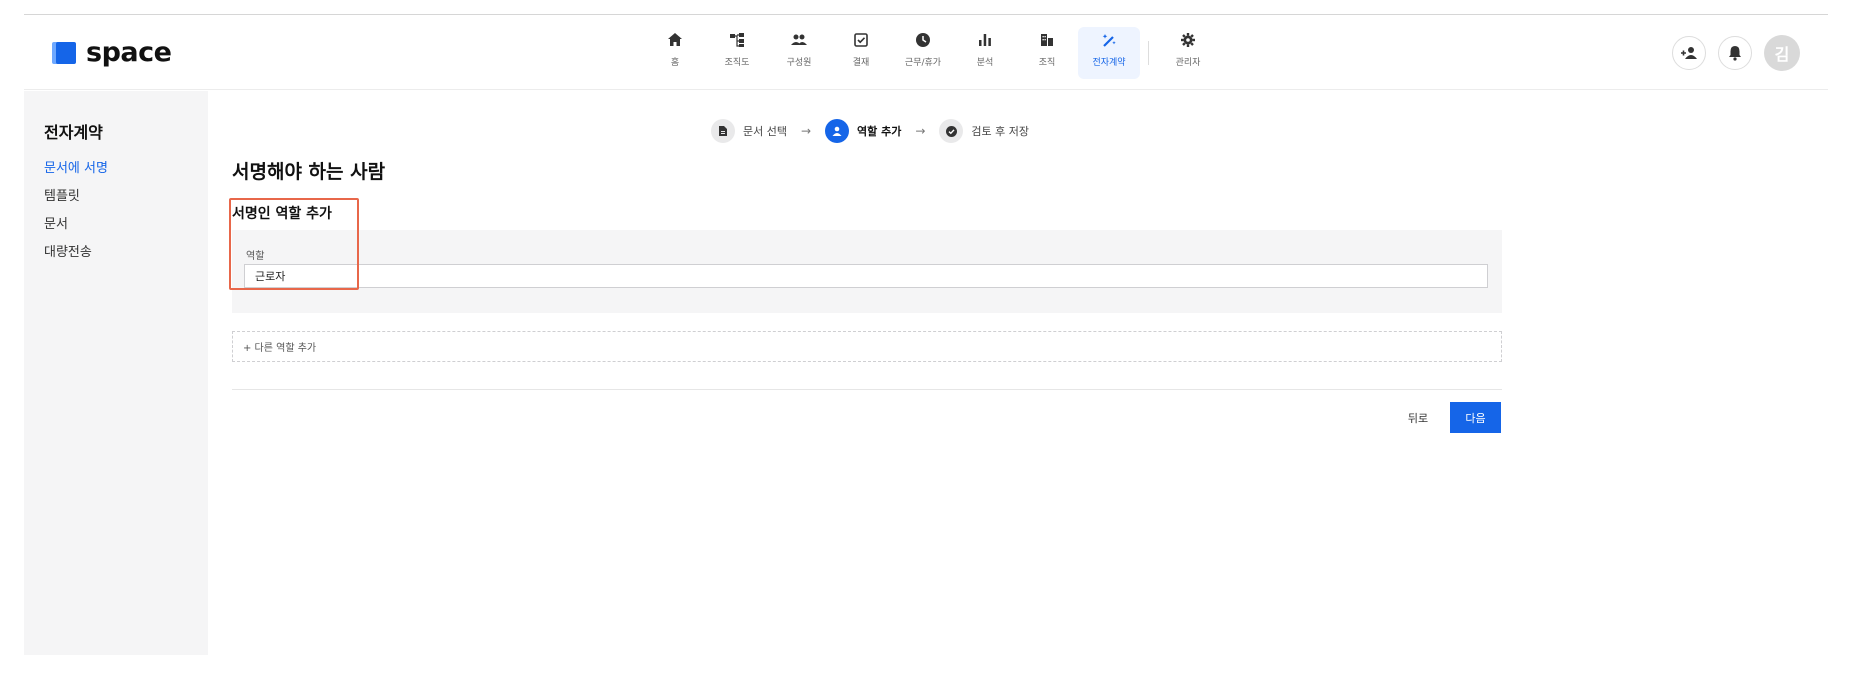 This screenshot has width=1856, height=692. What do you see at coordinates (799, 39) in the screenshot?
I see `members-icon` at bounding box center [799, 39].